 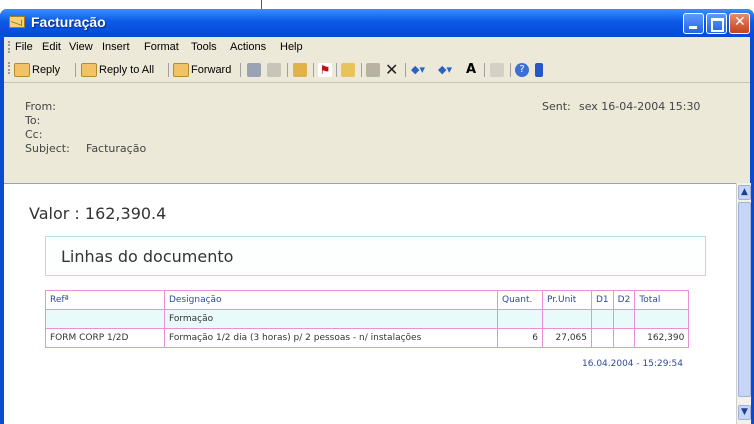 I want to click on menu-format: Format, so click(x=161, y=47).